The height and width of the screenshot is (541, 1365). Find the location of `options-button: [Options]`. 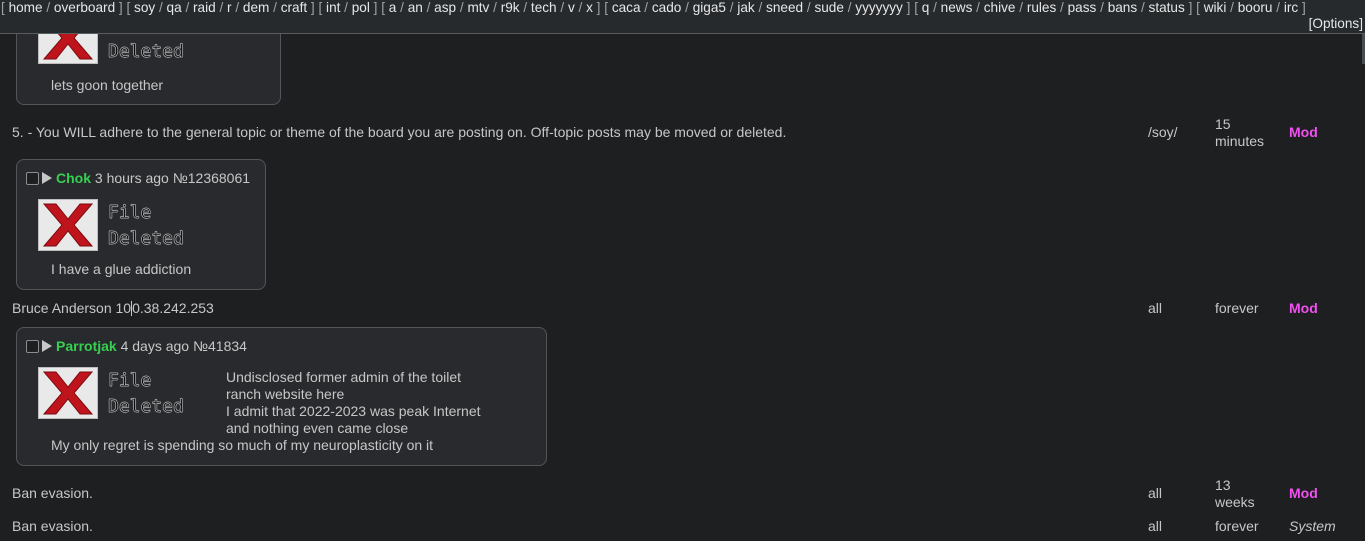

options-button: [Options] is located at coordinates (1336, 23).